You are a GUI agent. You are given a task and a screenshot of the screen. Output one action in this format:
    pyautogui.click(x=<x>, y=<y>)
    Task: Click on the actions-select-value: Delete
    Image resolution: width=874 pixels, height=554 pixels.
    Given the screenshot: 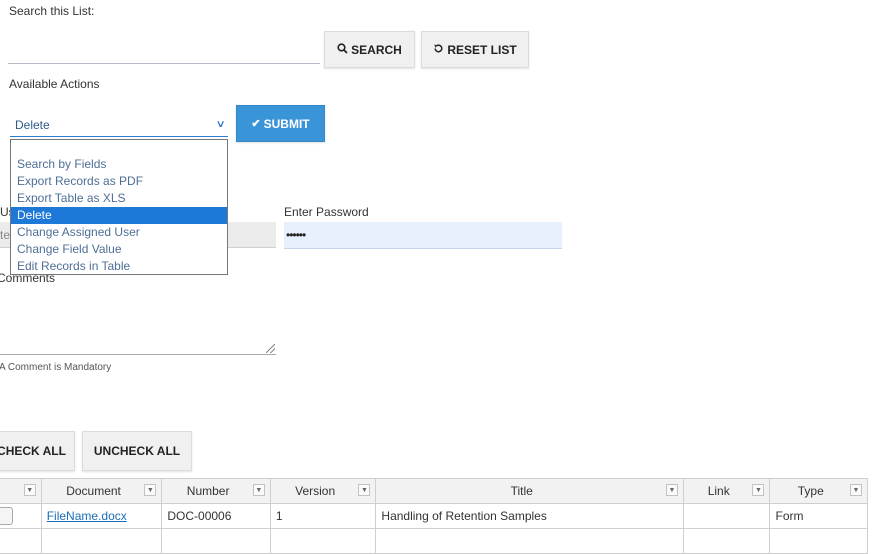 What is the action you would take?
    pyautogui.click(x=32, y=124)
    